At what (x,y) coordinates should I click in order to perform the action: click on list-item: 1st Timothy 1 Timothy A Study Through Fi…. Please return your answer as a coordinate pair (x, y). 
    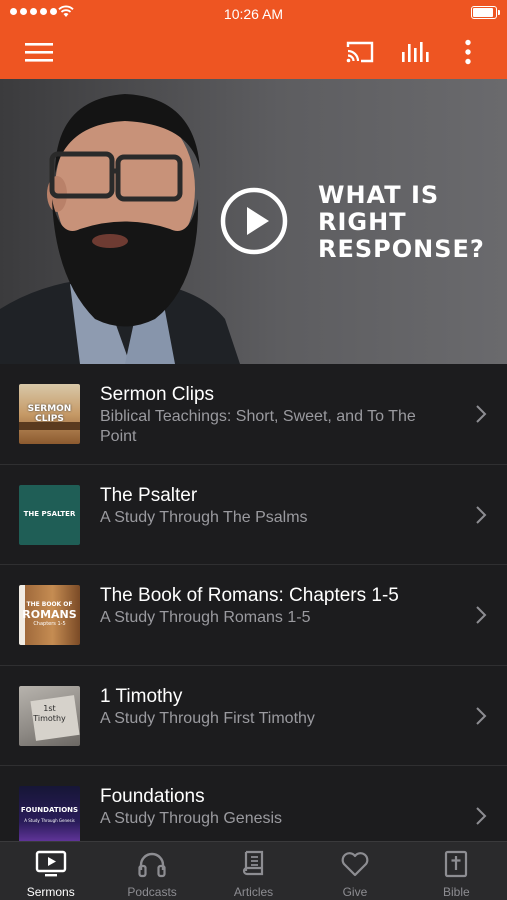
    Looking at the image, I should click on (253, 716).